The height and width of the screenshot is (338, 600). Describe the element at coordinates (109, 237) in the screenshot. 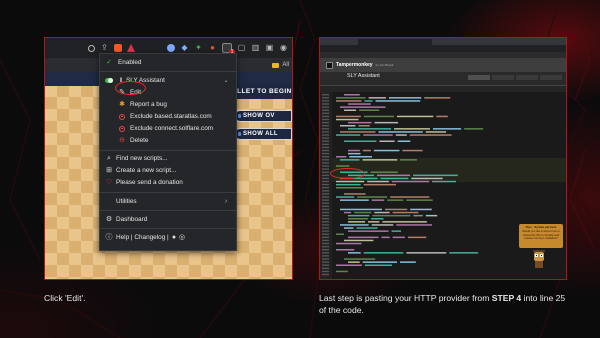

I see `info-icon: ⓘ` at that location.